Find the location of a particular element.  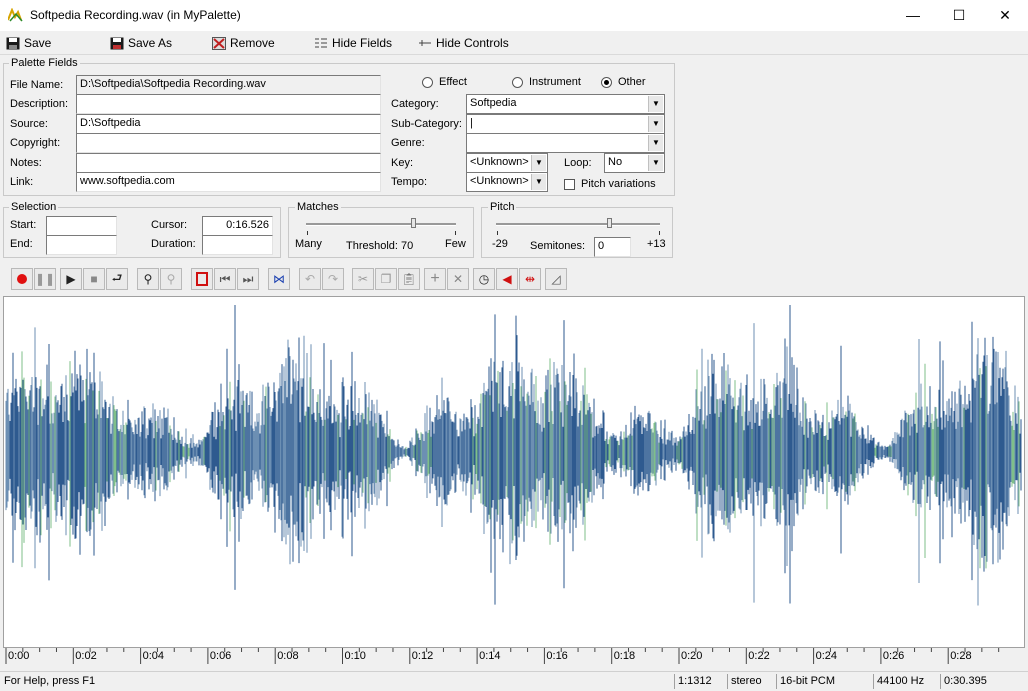

cut-button: ✂ is located at coordinates (363, 279).